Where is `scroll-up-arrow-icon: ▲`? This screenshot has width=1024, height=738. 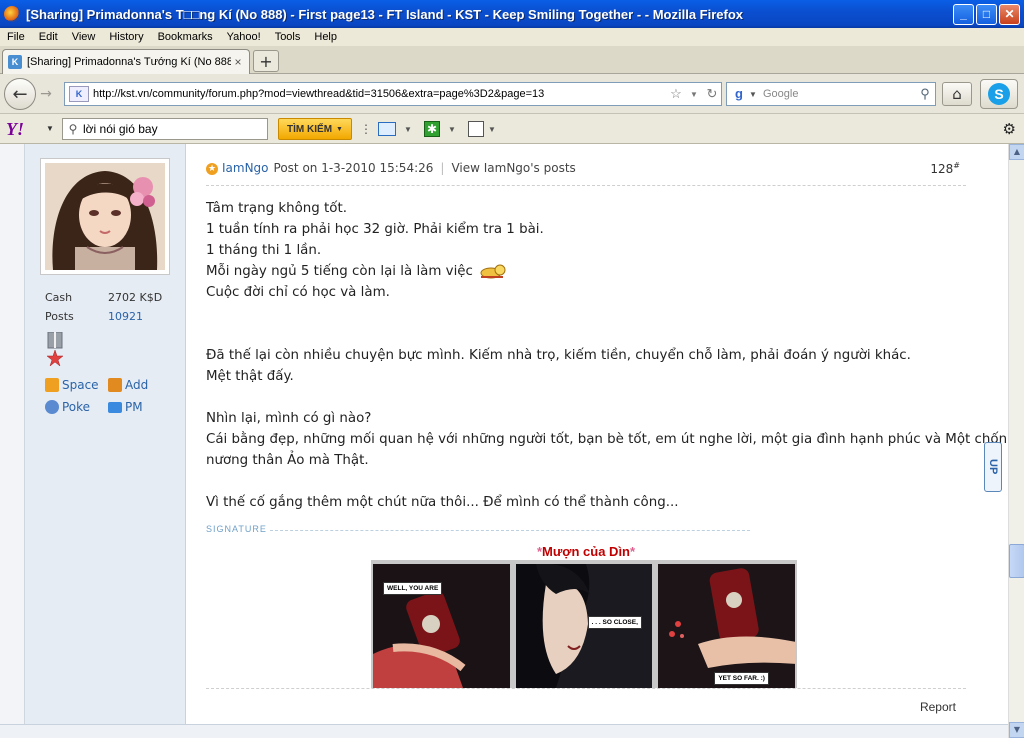 scroll-up-arrow-icon: ▲ is located at coordinates (1016, 152).